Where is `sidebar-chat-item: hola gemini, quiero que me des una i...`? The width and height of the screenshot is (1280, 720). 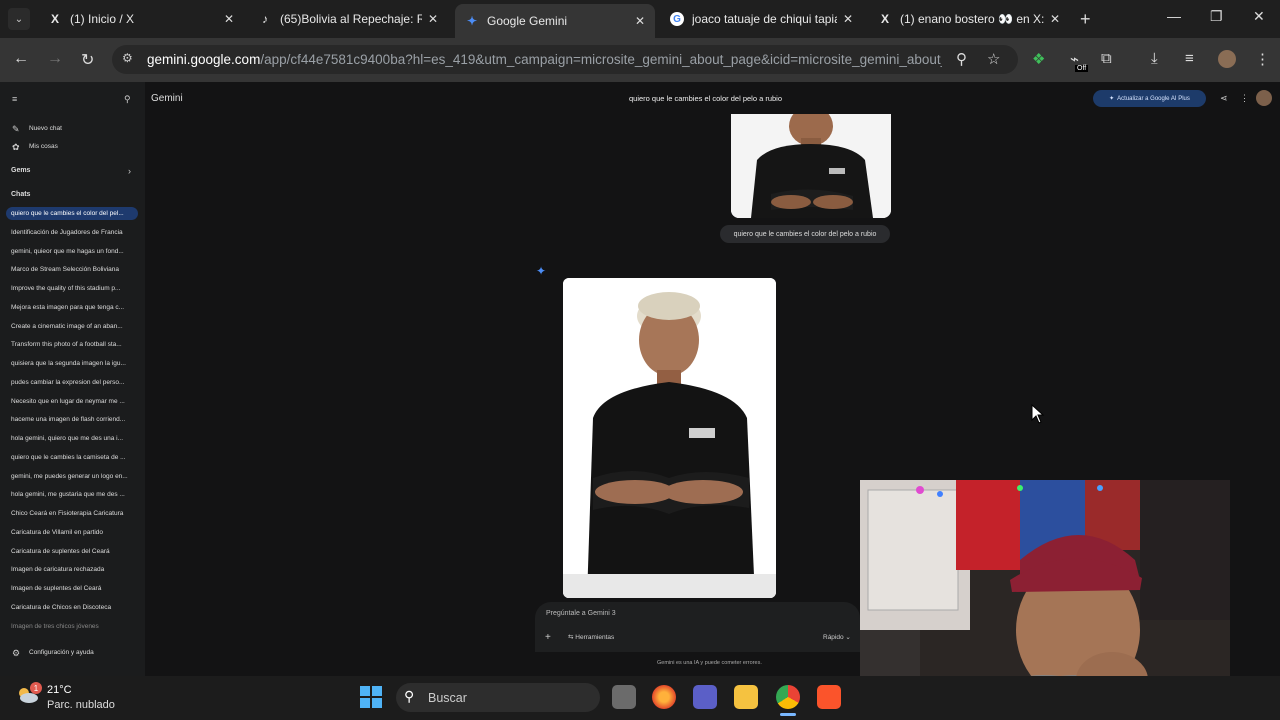 sidebar-chat-item: hola gemini, quiero que me des una i... is located at coordinates (73, 438).